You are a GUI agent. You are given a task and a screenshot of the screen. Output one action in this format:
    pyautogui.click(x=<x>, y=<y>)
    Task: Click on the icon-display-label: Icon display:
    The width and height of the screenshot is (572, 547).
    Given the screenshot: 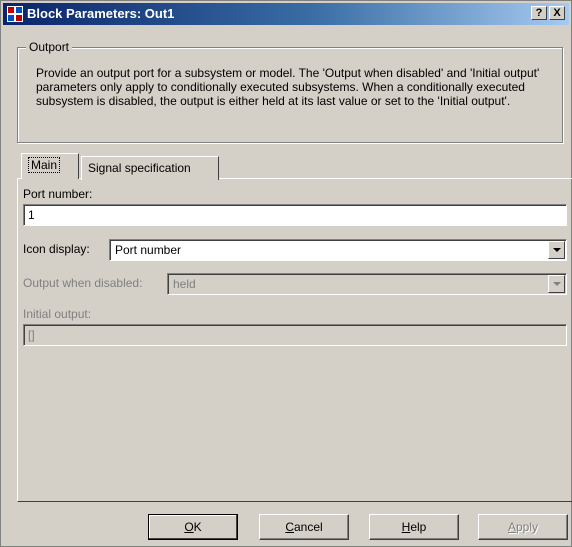 What is the action you would take?
    pyautogui.click(x=56, y=249)
    